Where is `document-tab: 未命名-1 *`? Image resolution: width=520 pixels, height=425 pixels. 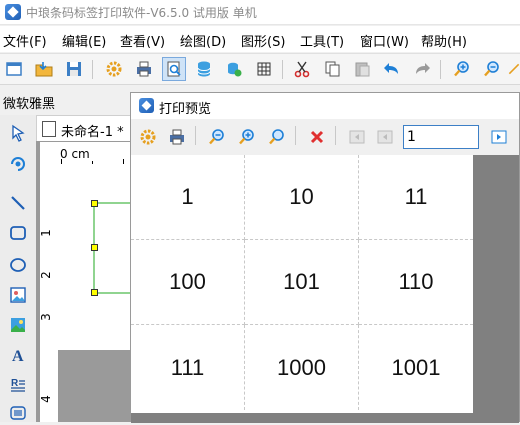 document-tab: 未命名-1 * is located at coordinates (87, 128).